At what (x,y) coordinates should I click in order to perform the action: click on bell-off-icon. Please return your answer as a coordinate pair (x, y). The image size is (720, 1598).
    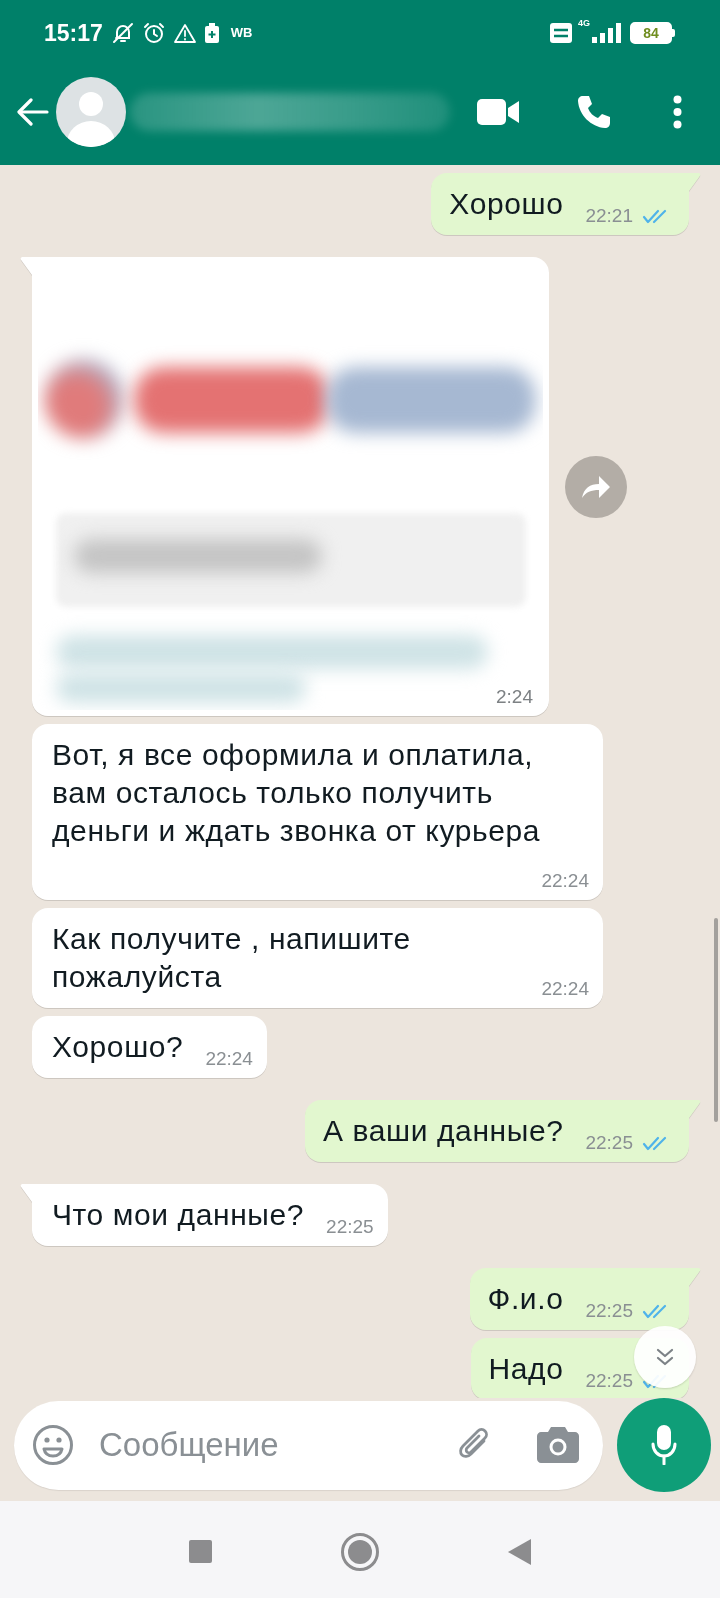
    Looking at the image, I should click on (122, 33).